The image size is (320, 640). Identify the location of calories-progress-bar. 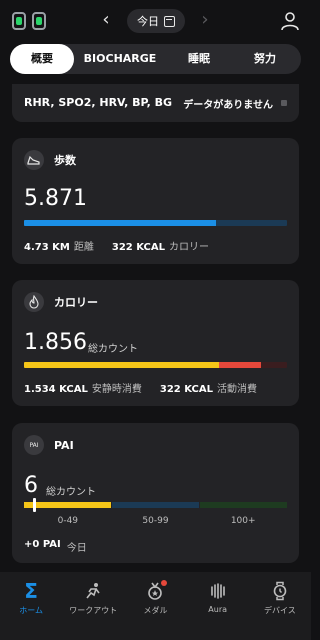
(155, 365).